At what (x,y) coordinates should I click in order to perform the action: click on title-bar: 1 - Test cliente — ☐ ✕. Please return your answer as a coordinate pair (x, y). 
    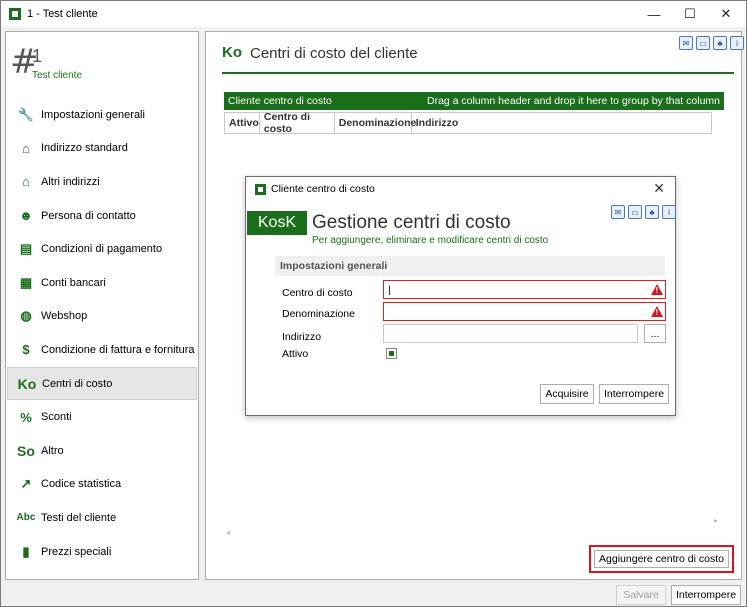
    Looking at the image, I should click on (373, 14).